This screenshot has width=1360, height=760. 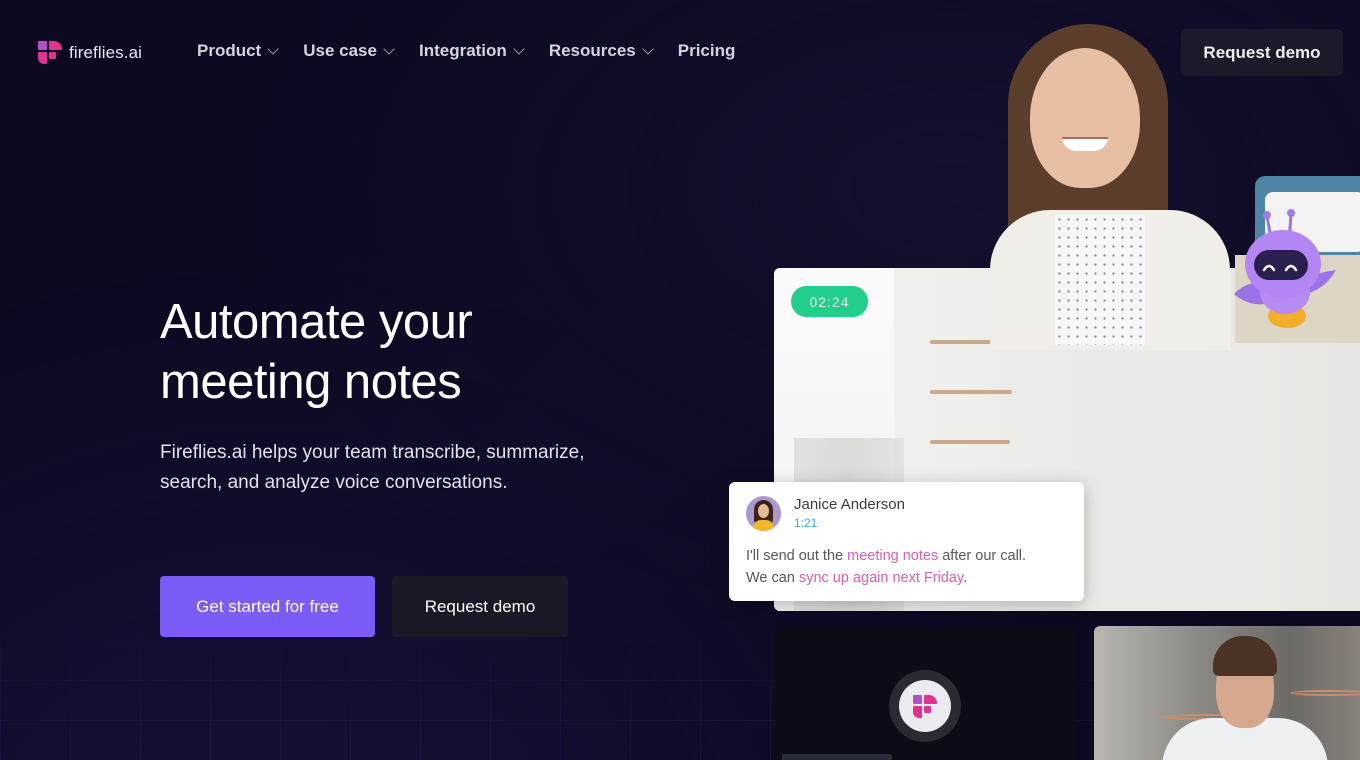 I want to click on nav-item-label: Product, so click(x=229, y=50).